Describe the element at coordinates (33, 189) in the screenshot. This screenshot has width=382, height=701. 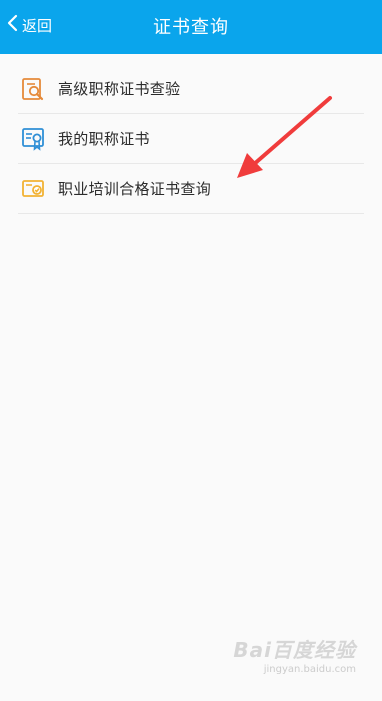
I see `certificate-check-icon` at that location.